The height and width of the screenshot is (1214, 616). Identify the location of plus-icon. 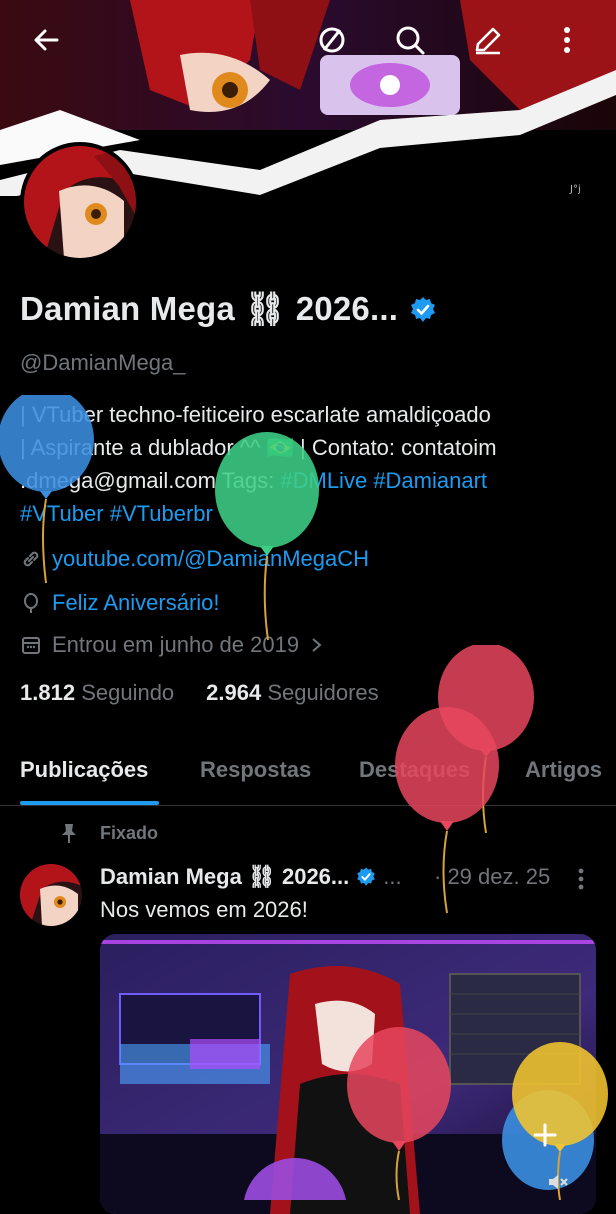
(545, 1135).